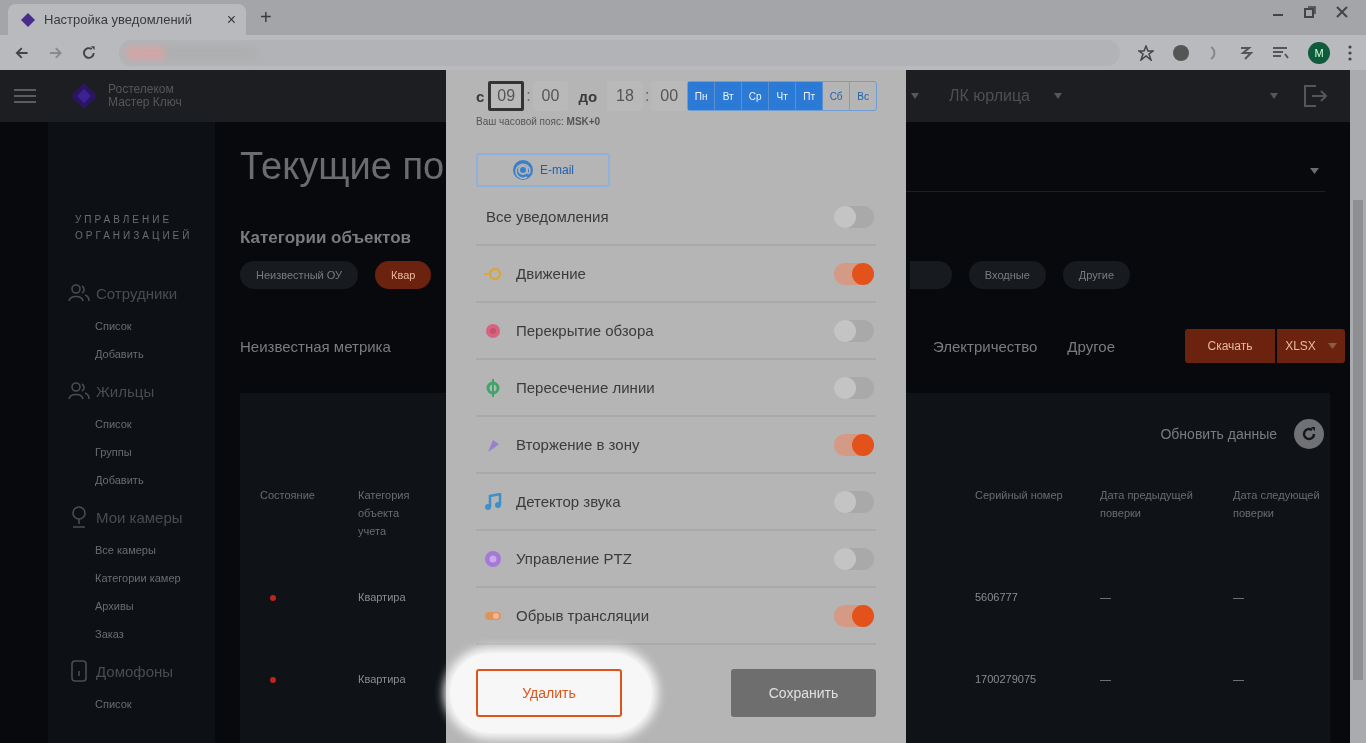 The image size is (1366, 743). What do you see at coordinates (1230, 346) in the screenshot?
I see `download-button: Скачать` at bounding box center [1230, 346].